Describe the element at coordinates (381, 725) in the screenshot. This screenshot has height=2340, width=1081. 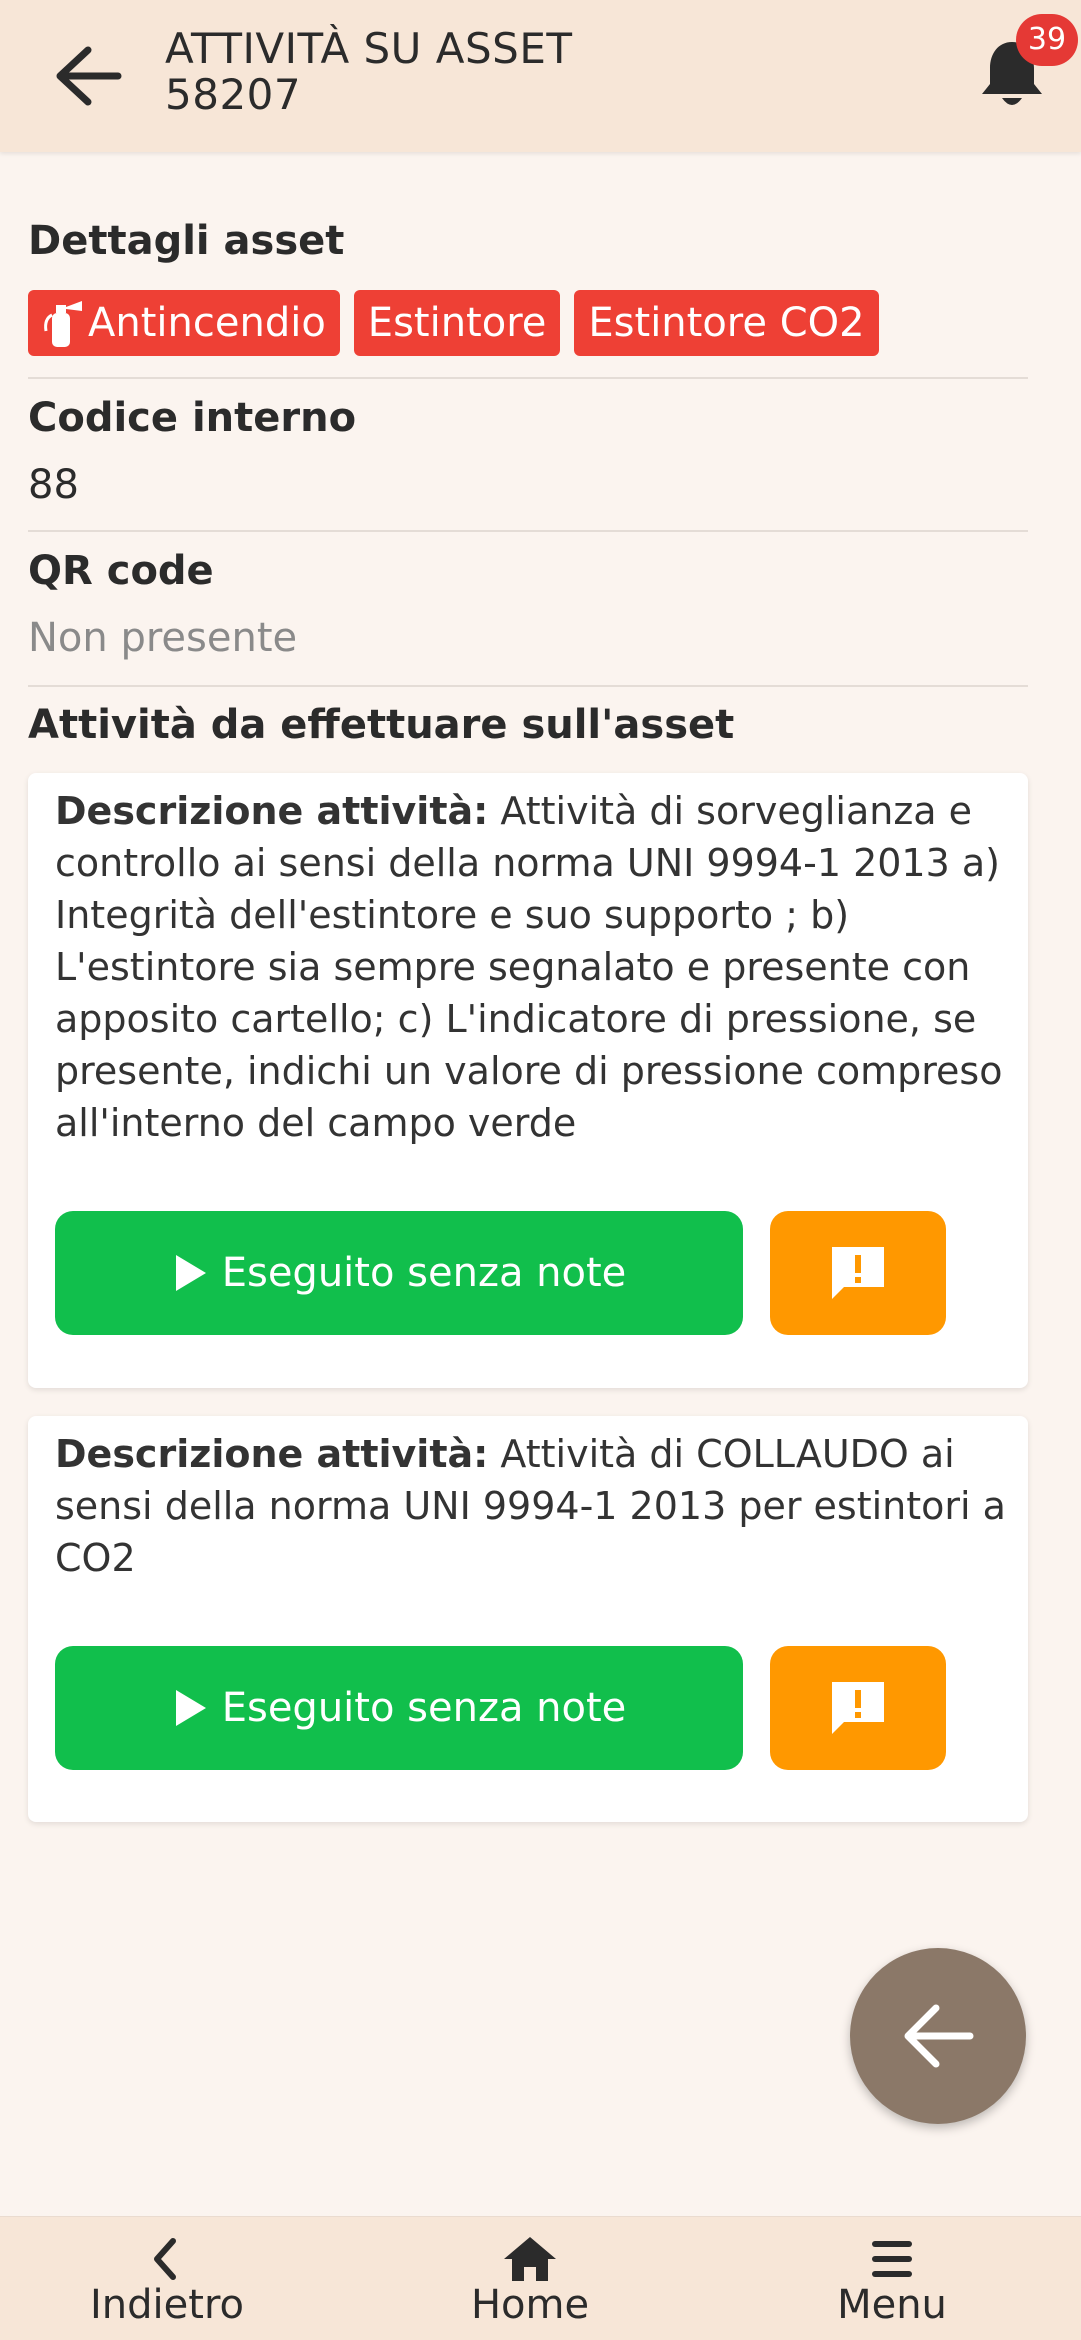
I see `activities-section-label: Attività da effettuare sull'asset` at that location.